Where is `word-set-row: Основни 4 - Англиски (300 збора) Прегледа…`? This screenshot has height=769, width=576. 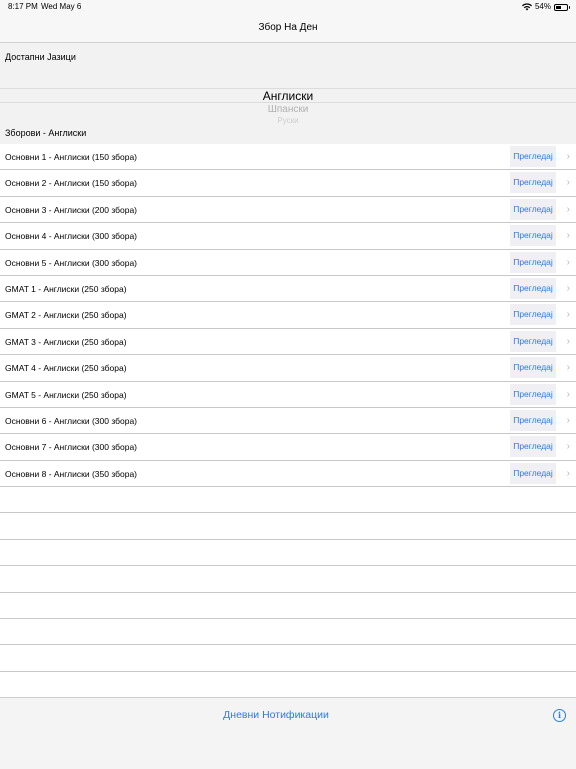 word-set-row: Основни 4 - Англиски (300 збора) Прегледа… is located at coordinates (288, 236).